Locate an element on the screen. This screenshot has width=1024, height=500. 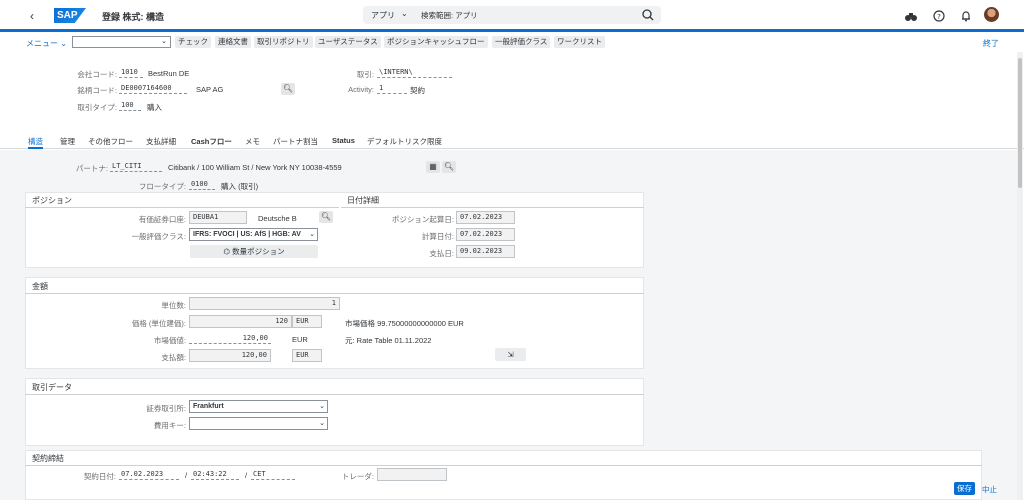
valuation-class-select: IFRS: FVOCI | US: AfS | HGB: AV ⌄ is located at coordinates (253, 234).